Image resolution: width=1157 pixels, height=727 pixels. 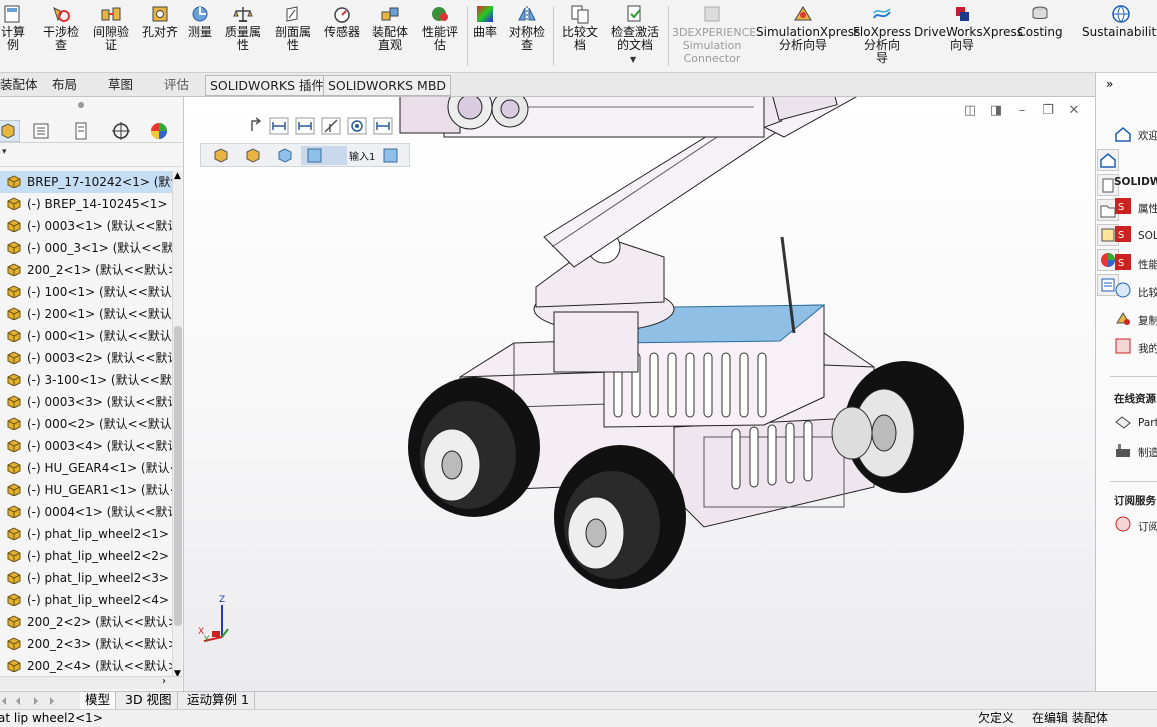 What do you see at coordinates (81, 105) in the screenshot?
I see `panel-grip-icon` at bounding box center [81, 105].